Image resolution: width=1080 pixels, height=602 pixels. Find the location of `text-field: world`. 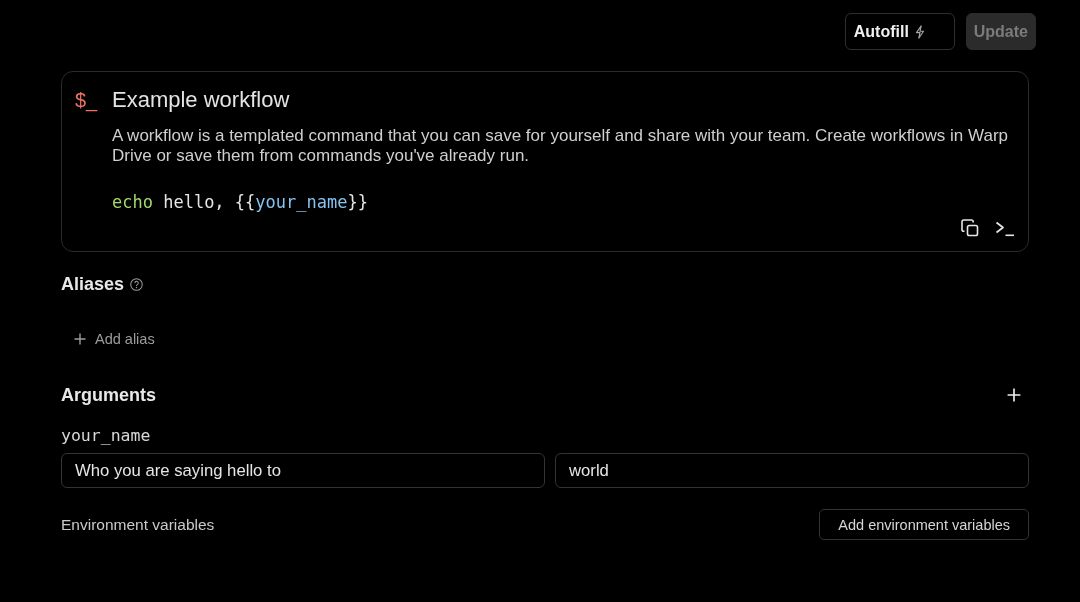

text-field: world is located at coordinates (792, 470).